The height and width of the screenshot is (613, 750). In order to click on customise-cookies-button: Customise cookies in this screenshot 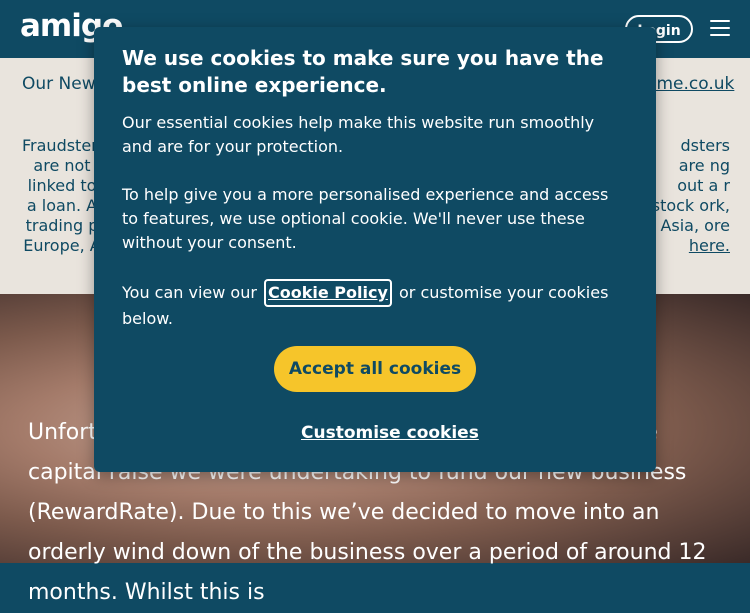, I will do `click(390, 433)`.